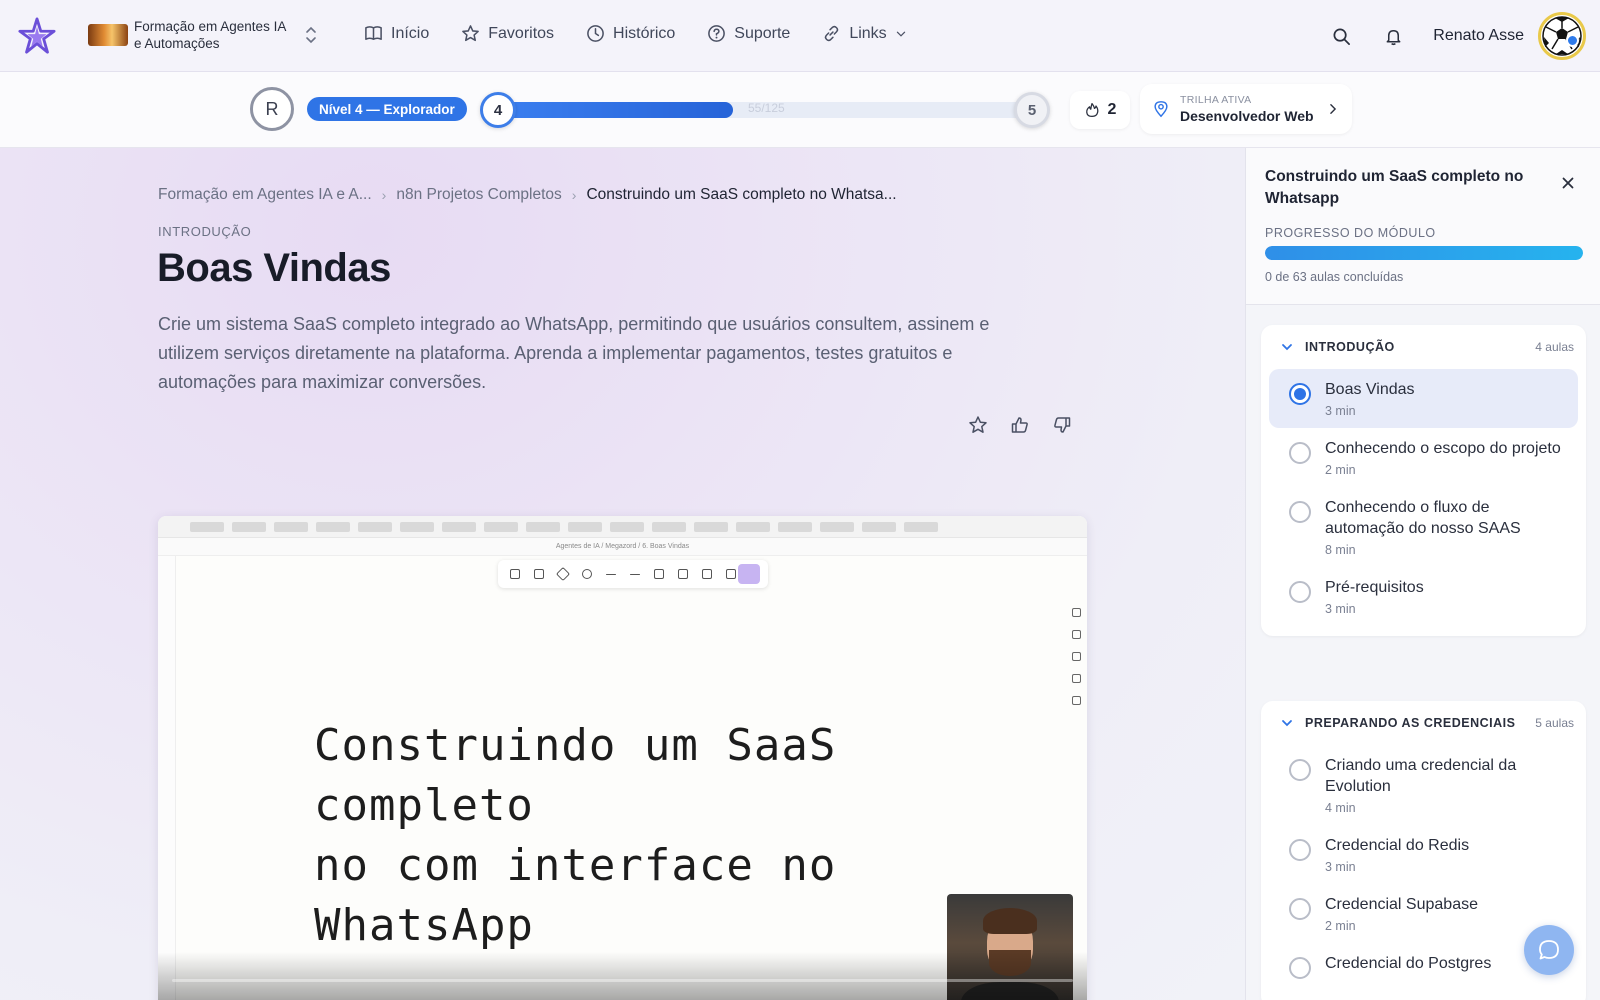 The height and width of the screenshot is (1000, 1600). What do you see at coordinates (373, 33) in the screenshot?
I see `book-icon` at bounding box center [373, 33].